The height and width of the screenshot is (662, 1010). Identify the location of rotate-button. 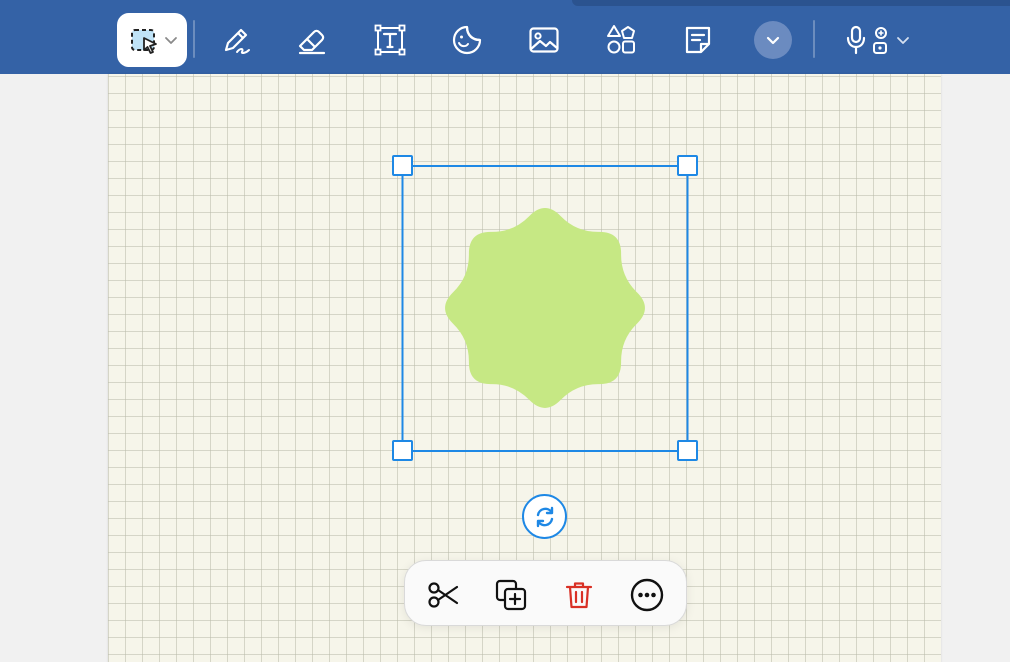
(544, 516).